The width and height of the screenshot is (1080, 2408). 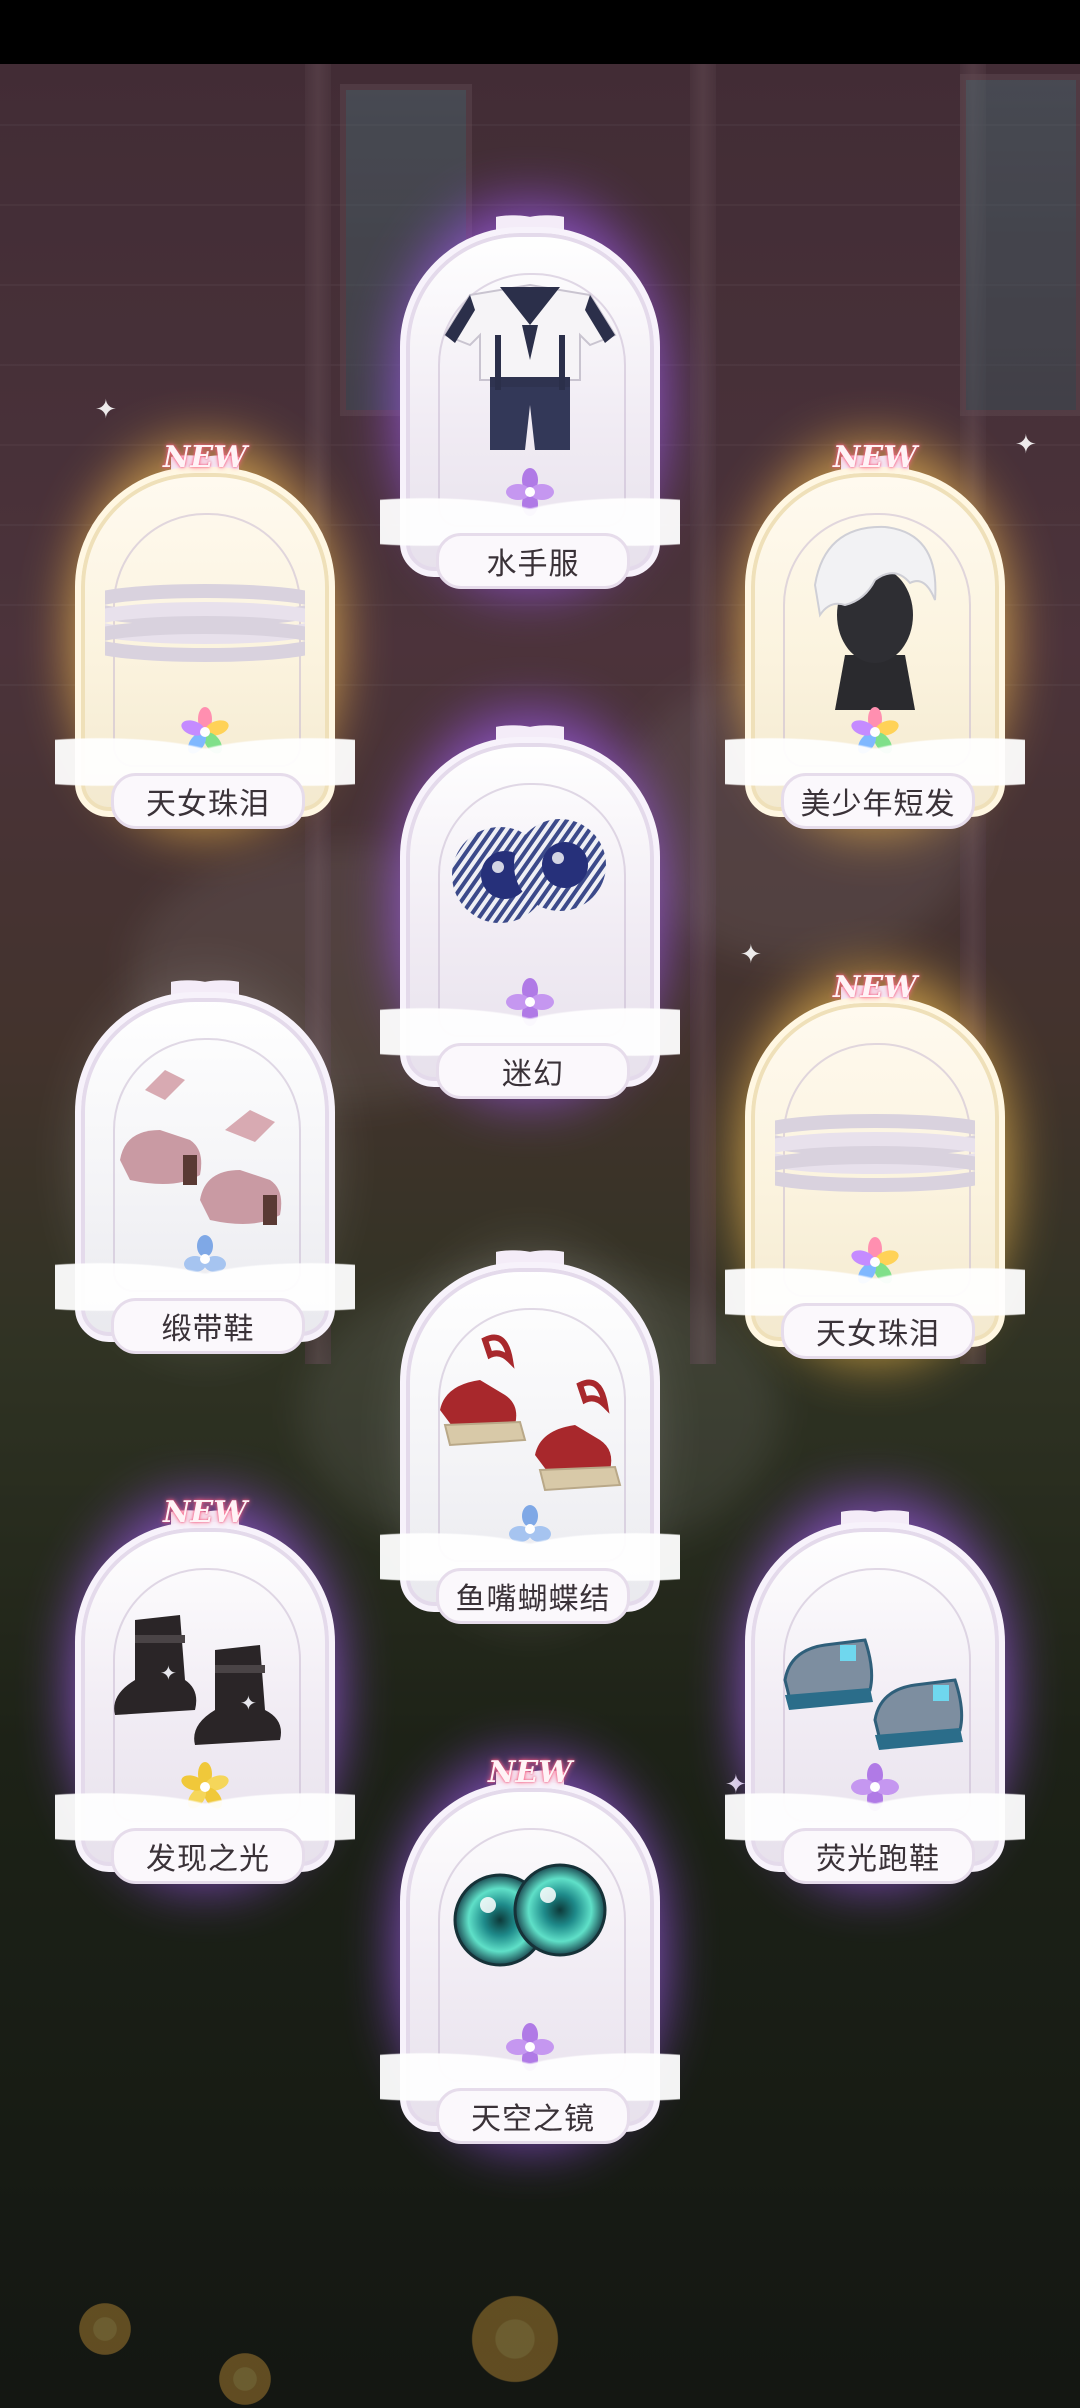 What do you see at coordinates (878, 1856) in the screenshot?
I see `card-name-label: 荧光跑鞋` at bounding box center [878, 1856].